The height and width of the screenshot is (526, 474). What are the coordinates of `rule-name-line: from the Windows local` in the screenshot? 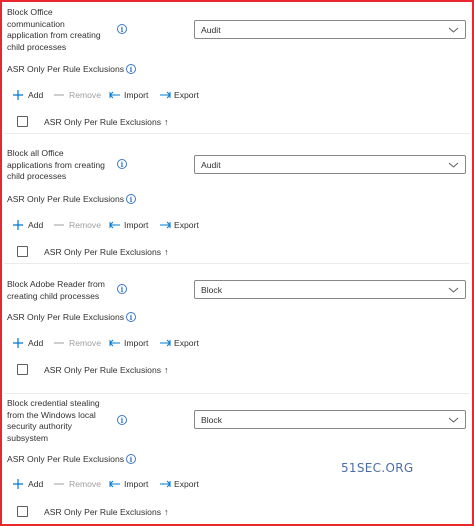 It's located at (51, 414).